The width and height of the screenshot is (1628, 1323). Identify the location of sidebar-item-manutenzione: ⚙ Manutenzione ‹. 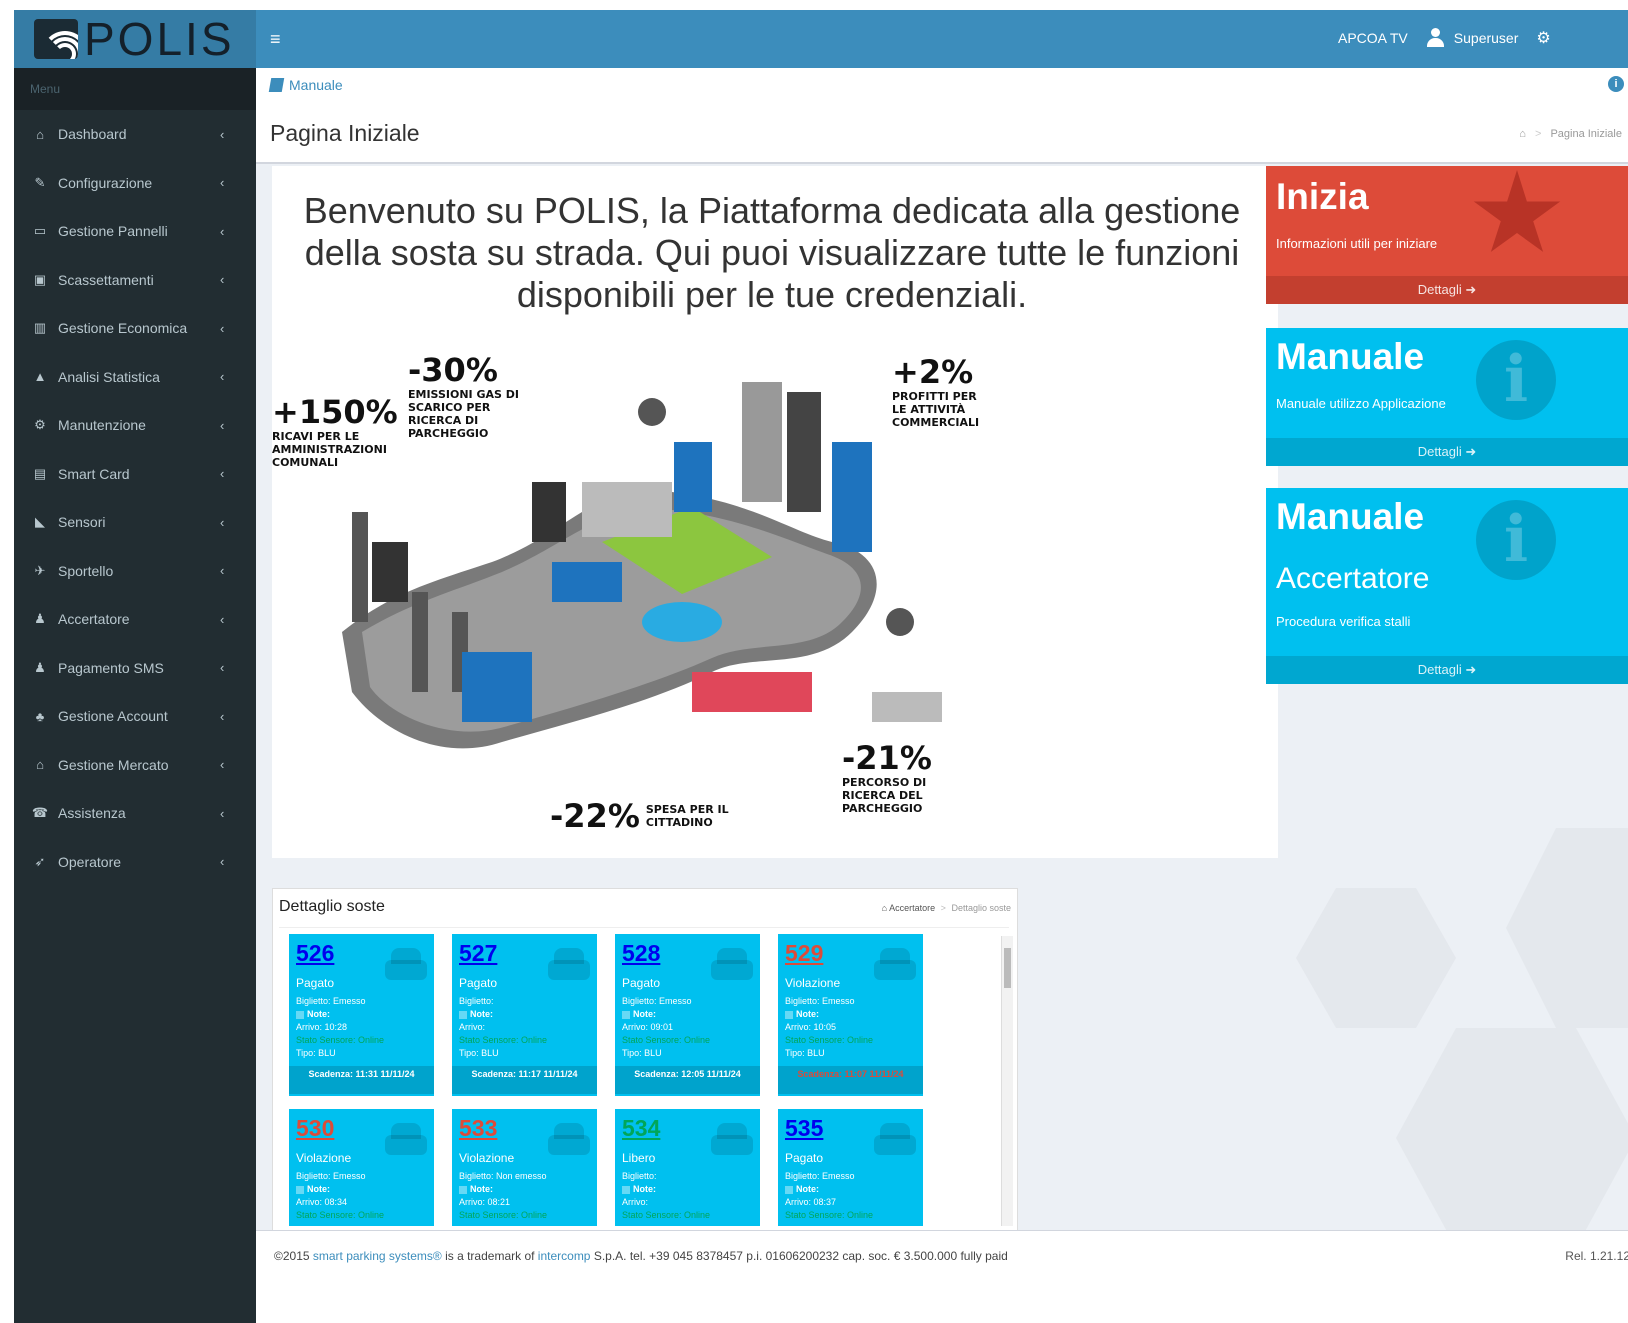
(135, 425).